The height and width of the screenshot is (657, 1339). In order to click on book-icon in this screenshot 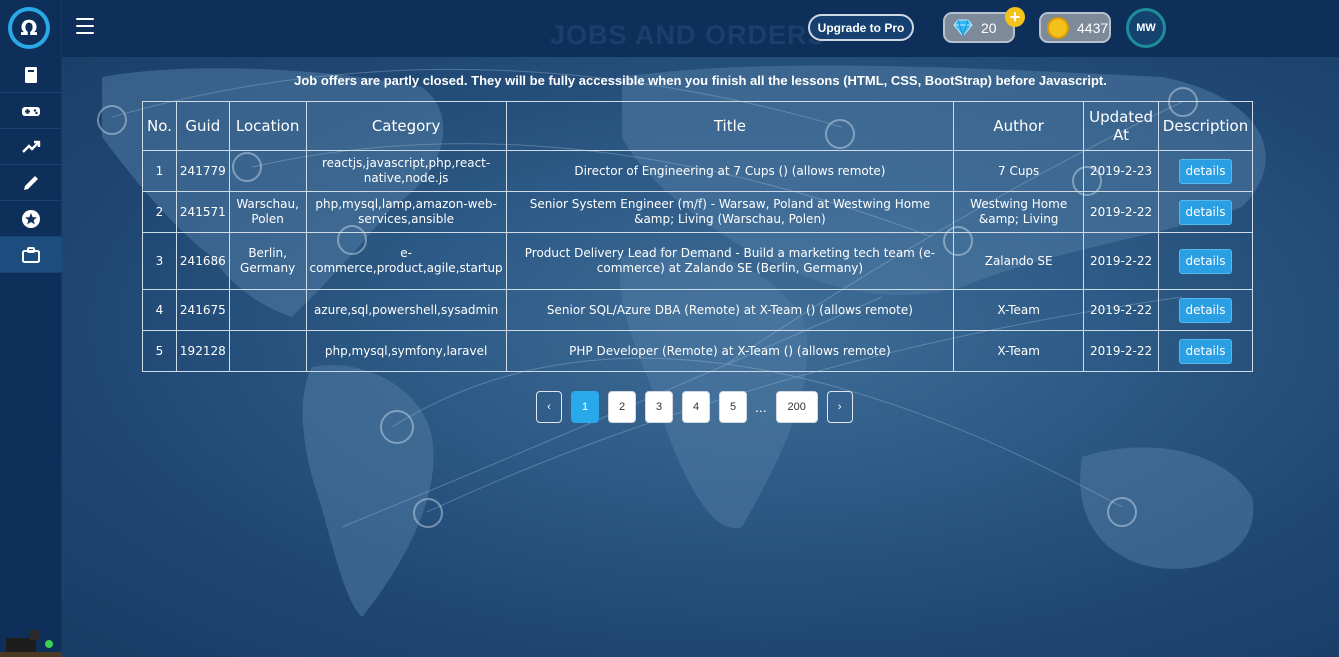, I will do `click(31, 74)`.